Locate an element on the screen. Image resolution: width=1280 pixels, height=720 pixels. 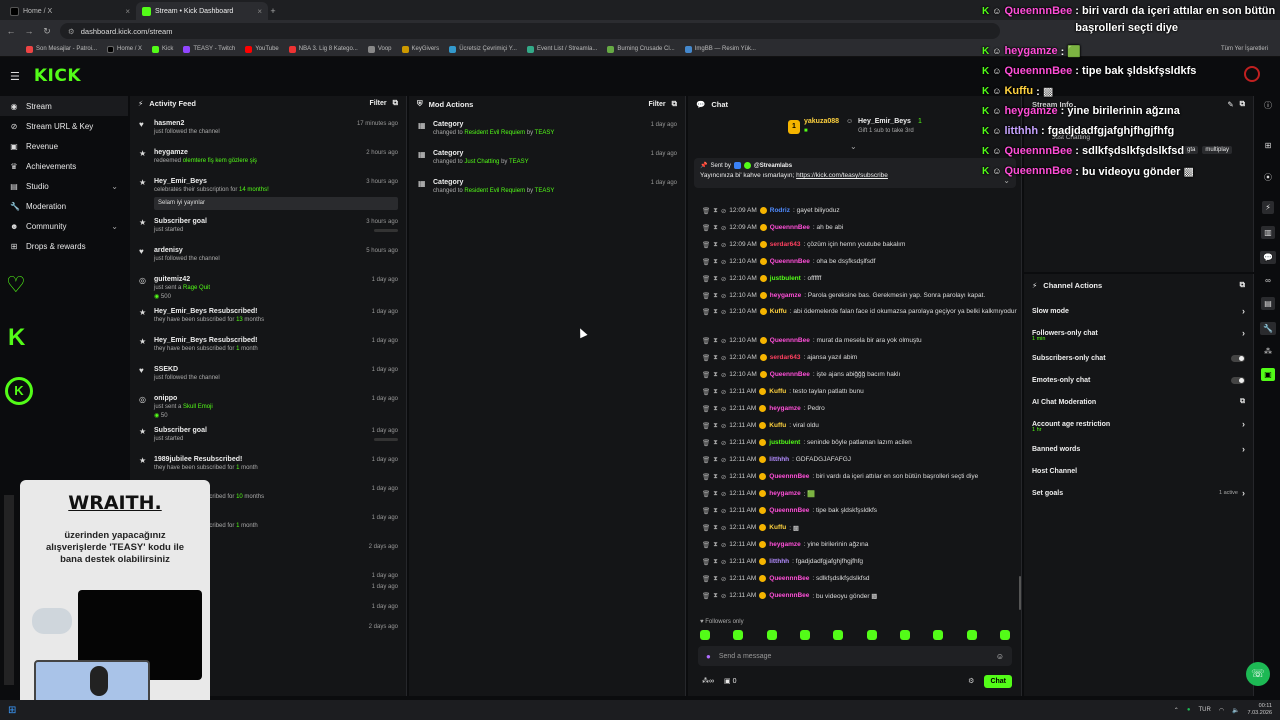
tab-kick-dashboard: Stream • Kick Dashboard × is located at coordinates (202, 11).